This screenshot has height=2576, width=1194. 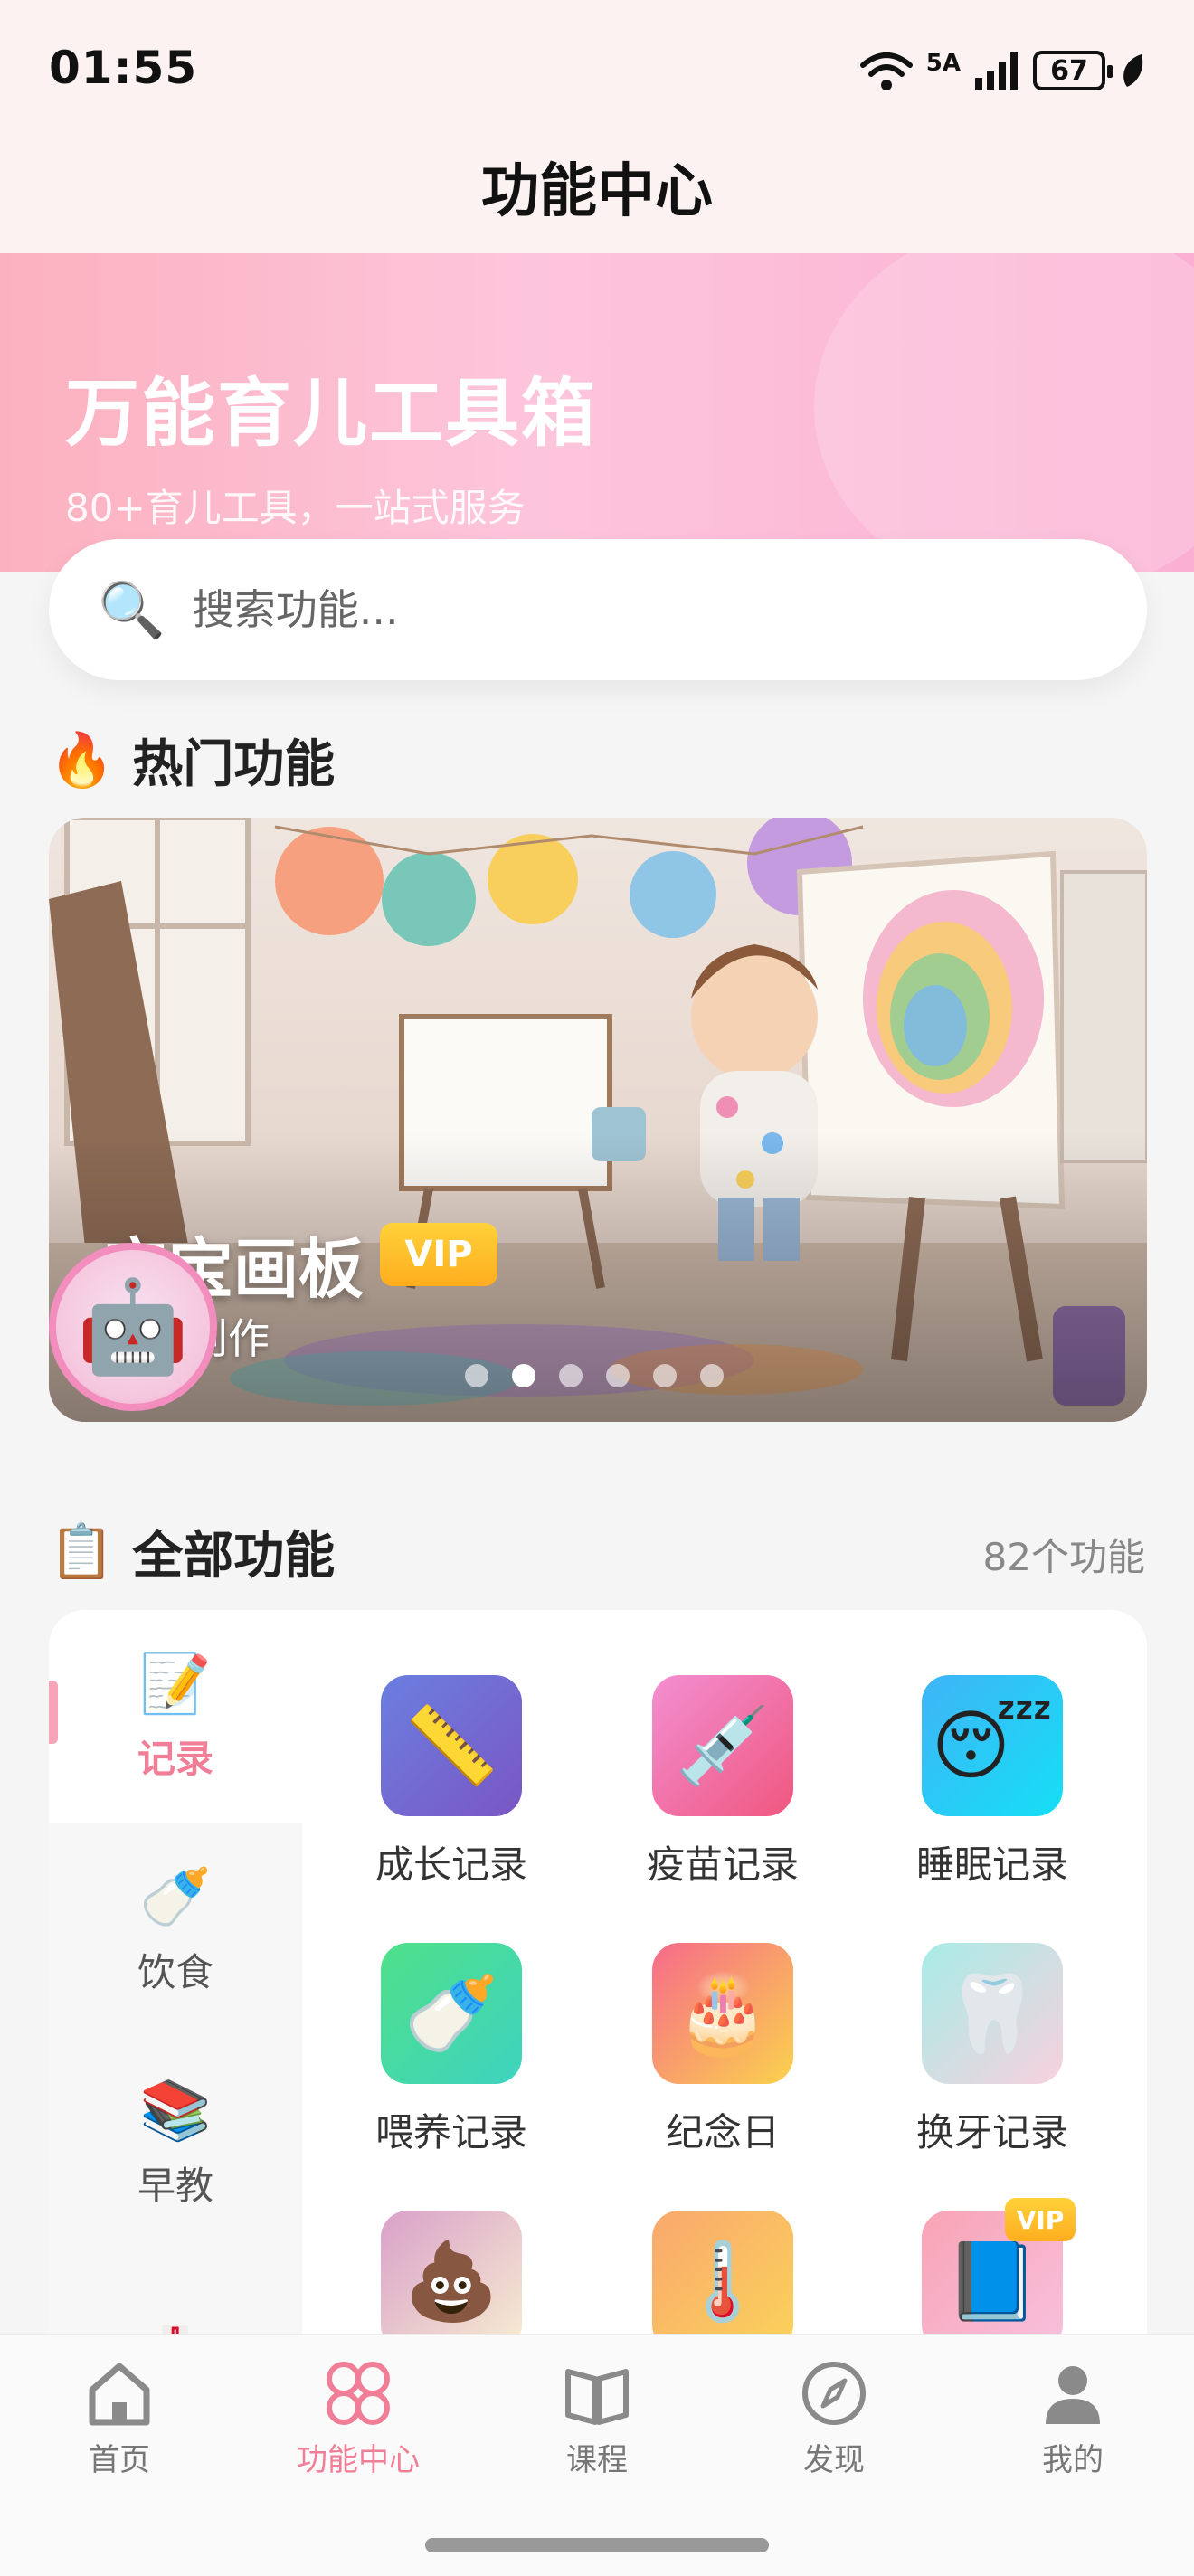 I want to click on hero-banner: 万能育儿工具箱 80+育儿工具，一站式服务, so click(x=597, y=412).